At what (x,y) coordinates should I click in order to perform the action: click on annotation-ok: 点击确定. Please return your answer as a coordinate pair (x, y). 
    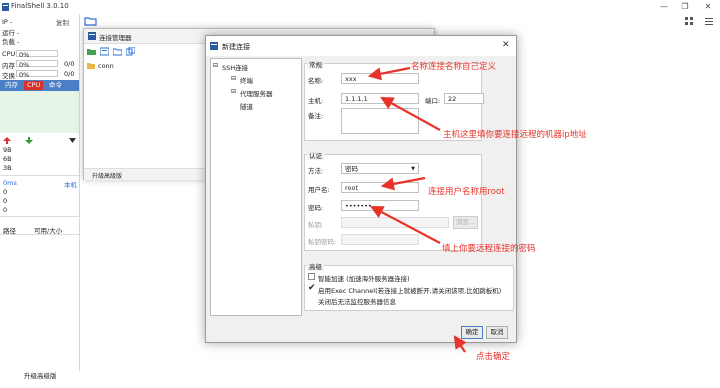
    Looking at the image, I should click on (493, 357).